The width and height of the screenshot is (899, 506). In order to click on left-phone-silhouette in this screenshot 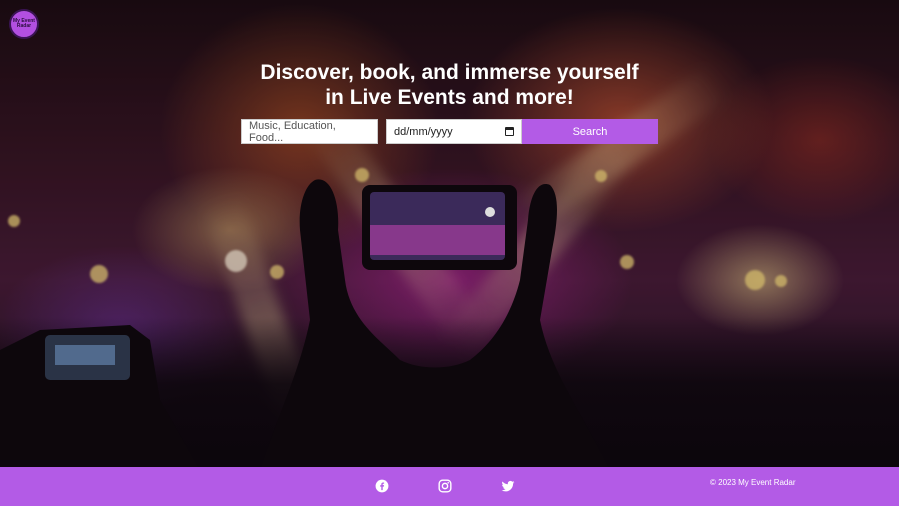, I will do `click(99, 396)`.